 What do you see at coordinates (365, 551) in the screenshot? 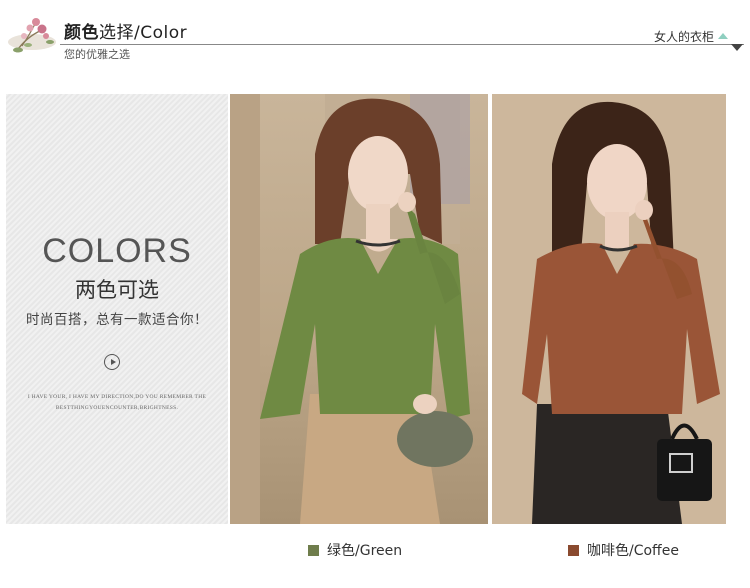
I see `legend-green-label: 绿色/Green` at bounding box center [365, 551].